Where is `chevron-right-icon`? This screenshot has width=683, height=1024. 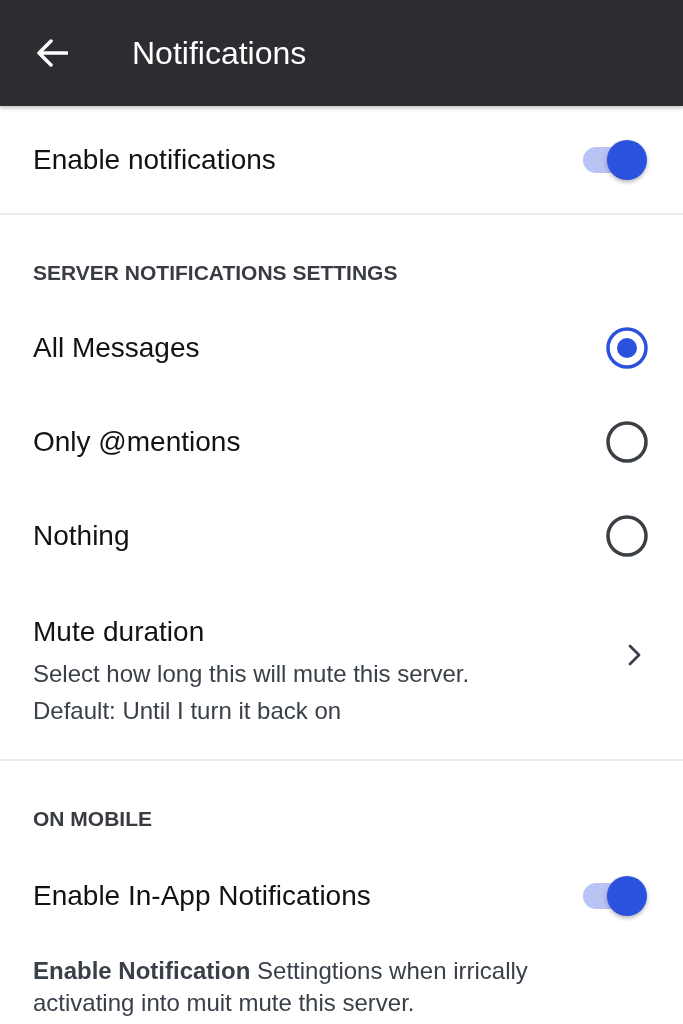
chevron-right-icon is located at coordinates (634, 655).